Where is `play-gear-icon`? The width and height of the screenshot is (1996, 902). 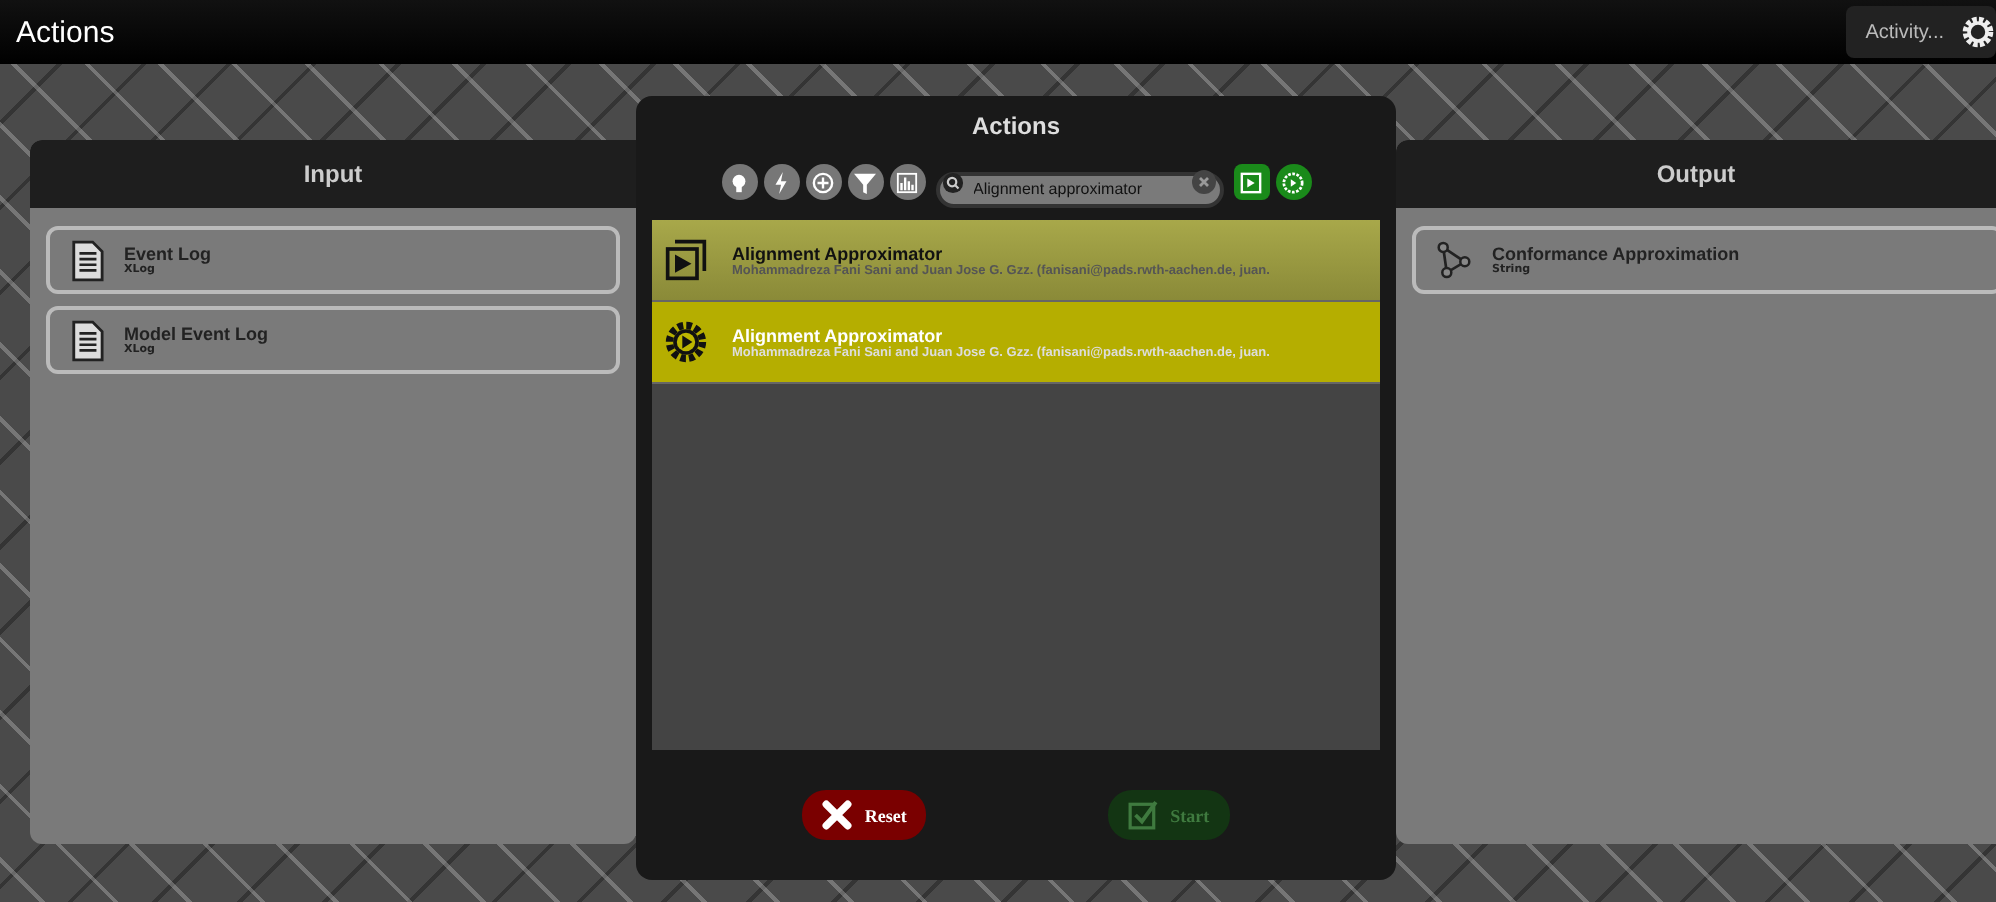 play-gear-icon is located at coordinates (686, 342).